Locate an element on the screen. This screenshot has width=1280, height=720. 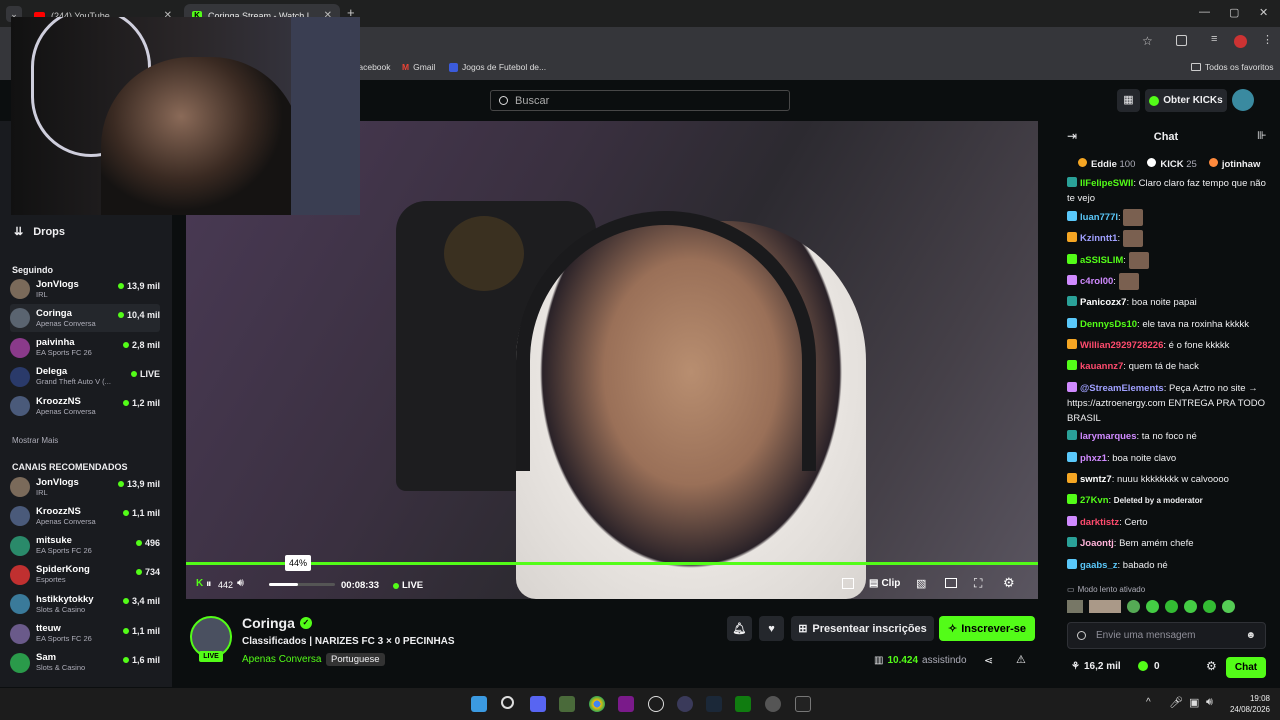
chat-username: Panicozx7 is located at coordinates (1103, 302).